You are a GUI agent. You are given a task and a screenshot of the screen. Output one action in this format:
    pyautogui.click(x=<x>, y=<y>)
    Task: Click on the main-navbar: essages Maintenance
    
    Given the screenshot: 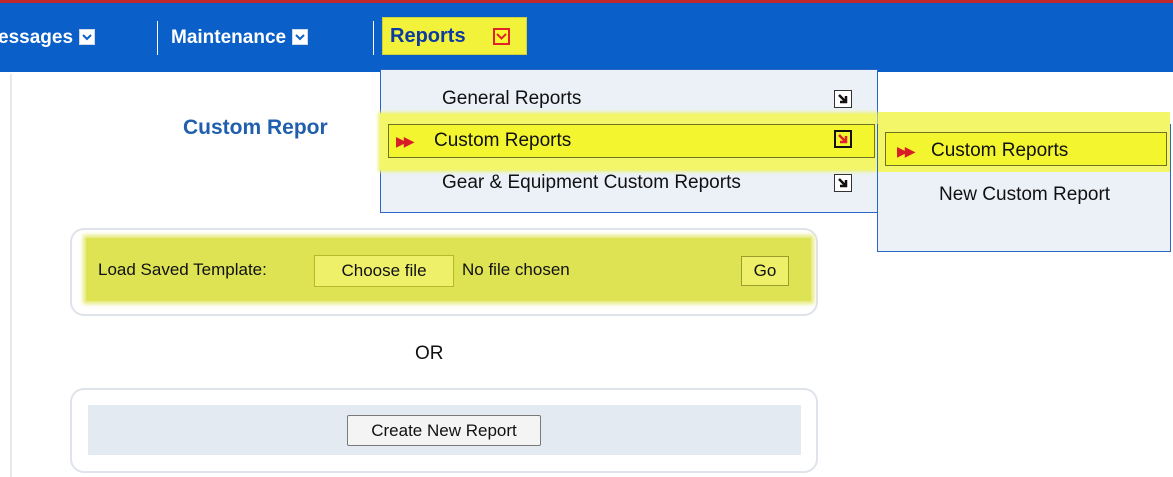 What is the action you would take?
    pyautogui.click(x=586, y=37)
    